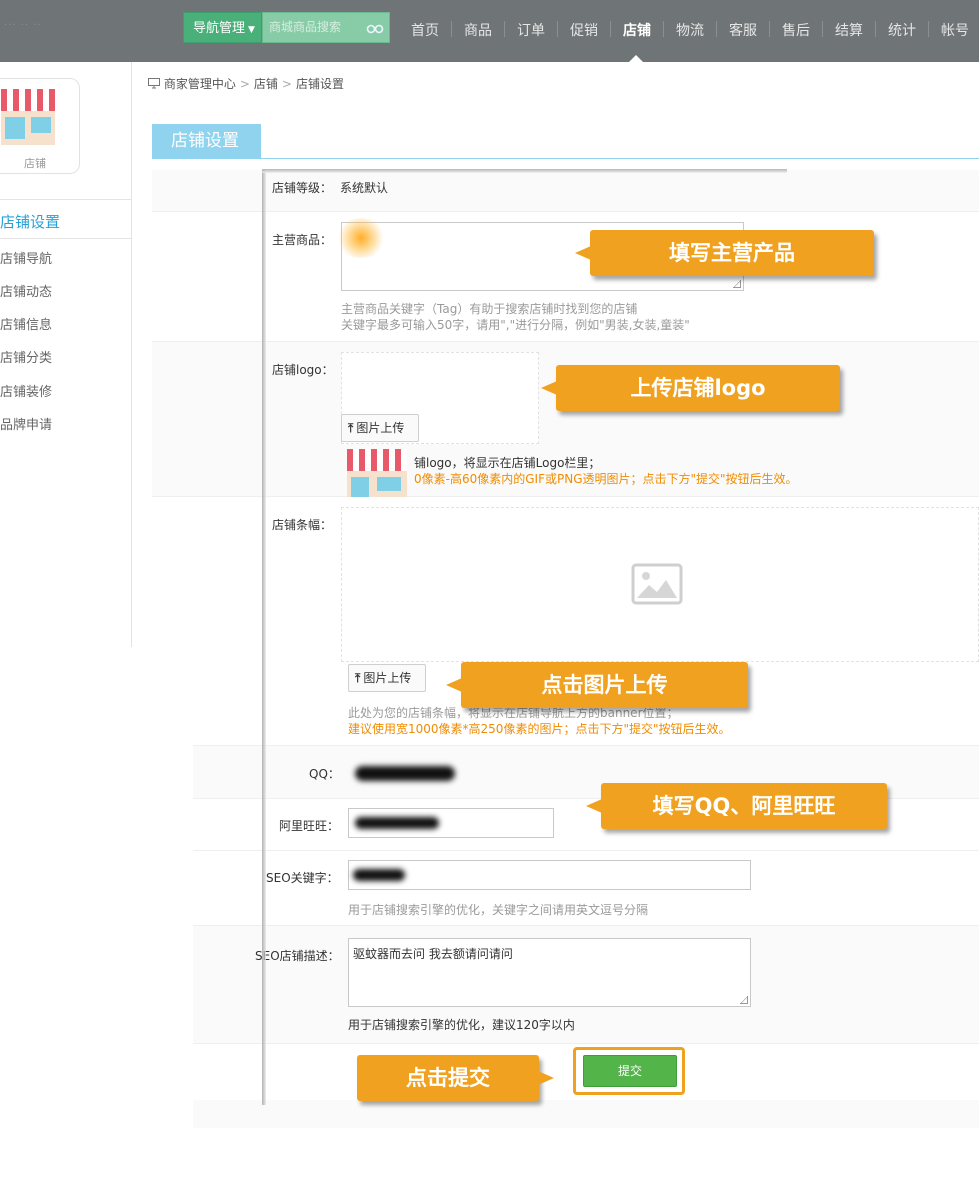 The height and width of the screenshot is (1181, 979). Describe the element at coordinates (902, 30) in the screenshot. I see `nav-item-statistics: 统计` at that location.